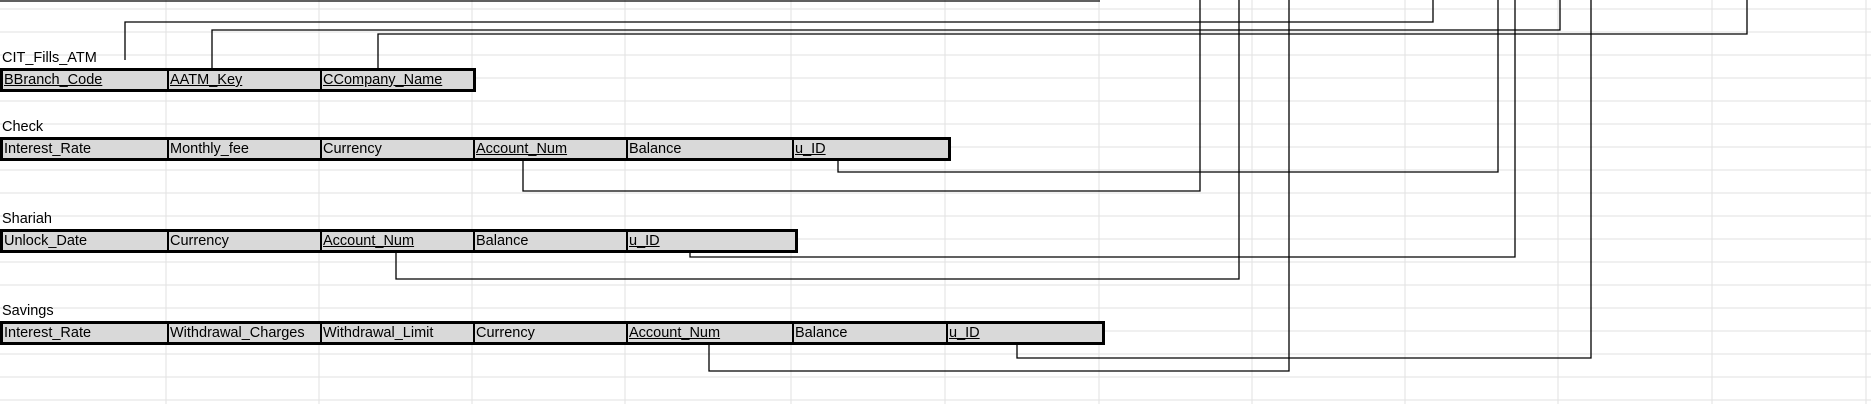 Image resolution: width=1871 pixels, height=404 pixels. I want to click on table-cit-fills-atm: BBranch_Code AATM_Key CCompany_Name, so click(238, 80).